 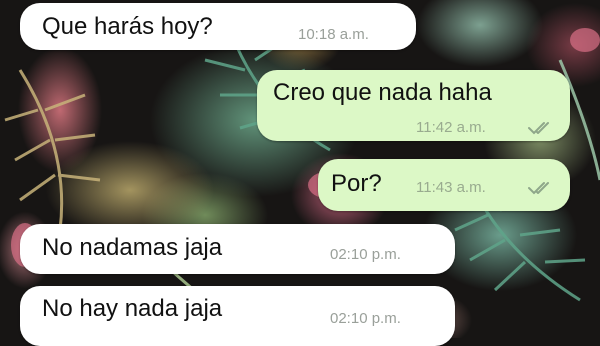 What do you see at coordinates (218, 26) in the screenshot?
I see `message-bubble-incoming: Que harás hoy? 10:18 a.m.` at bounding box center [218, 26].